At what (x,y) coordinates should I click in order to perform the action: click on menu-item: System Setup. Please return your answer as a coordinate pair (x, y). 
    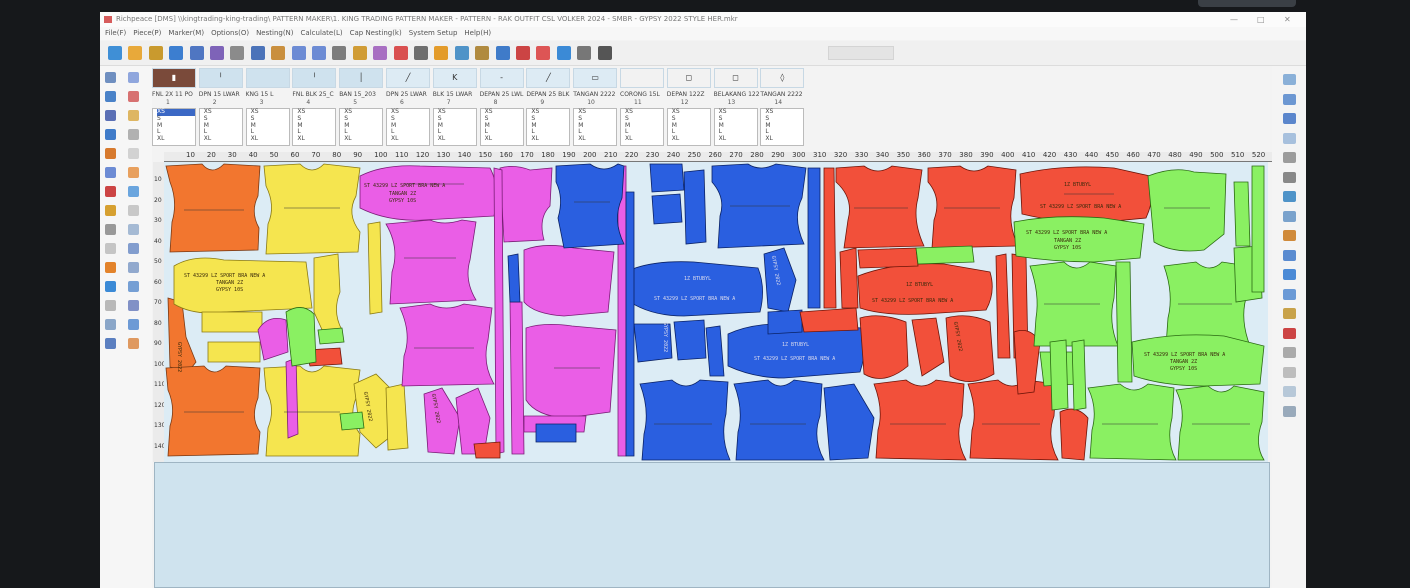
    Looking at the image, I should click on (433, 33).